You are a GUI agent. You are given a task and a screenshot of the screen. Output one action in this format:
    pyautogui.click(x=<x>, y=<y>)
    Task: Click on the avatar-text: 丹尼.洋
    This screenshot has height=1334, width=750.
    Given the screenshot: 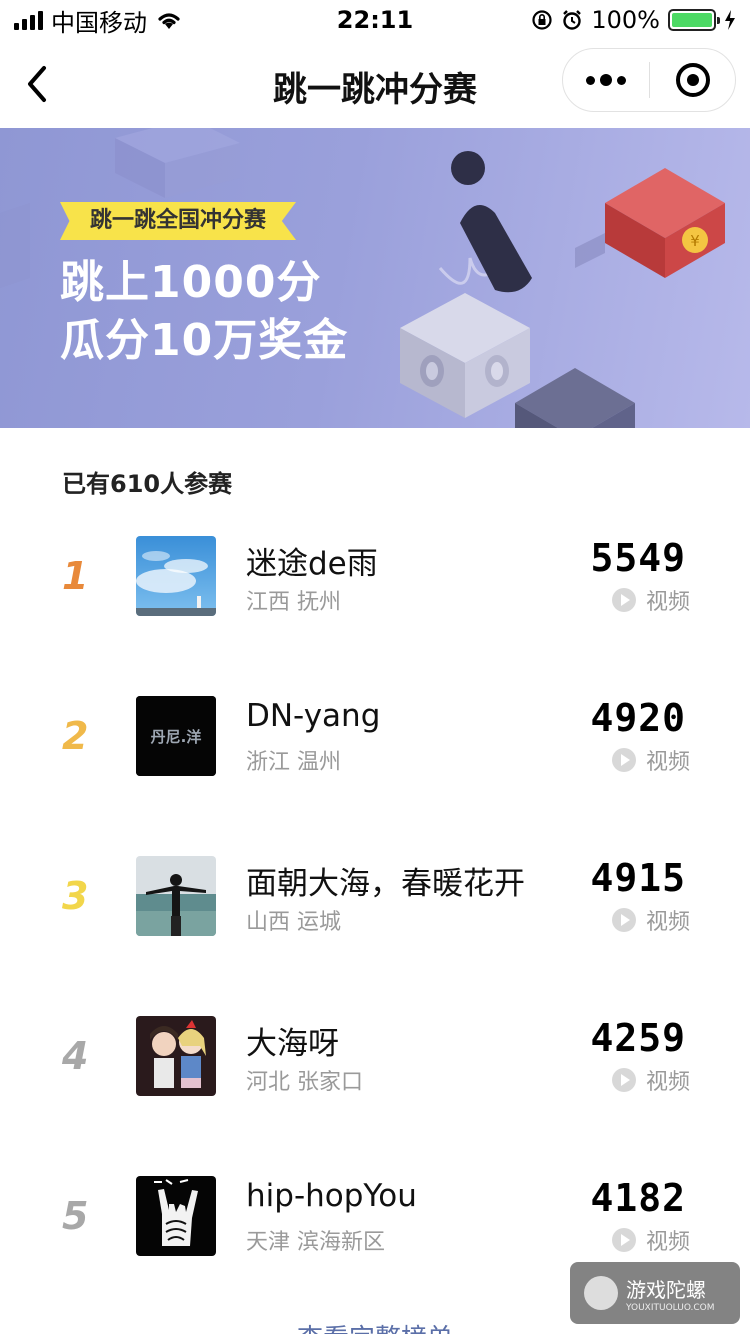 What is the action you would take?
    pyautogui.click(x=176, y=737)
    